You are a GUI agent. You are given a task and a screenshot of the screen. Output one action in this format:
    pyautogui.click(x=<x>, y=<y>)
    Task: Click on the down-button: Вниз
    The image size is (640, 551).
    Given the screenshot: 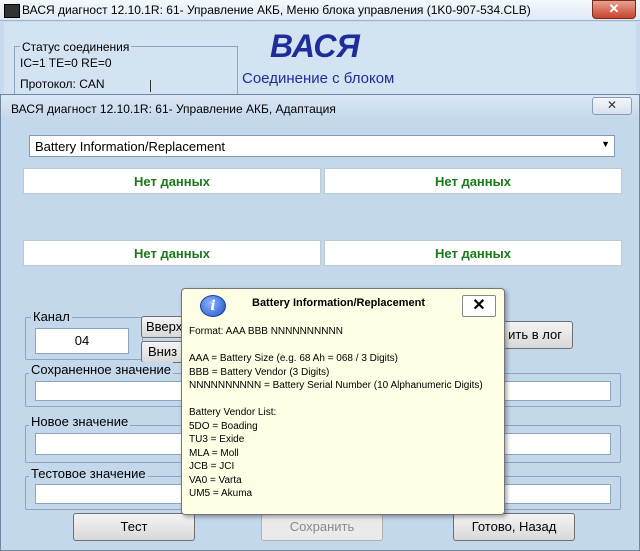 What is the action you would take?
    pyautogui.click(x=163, y=352)
    